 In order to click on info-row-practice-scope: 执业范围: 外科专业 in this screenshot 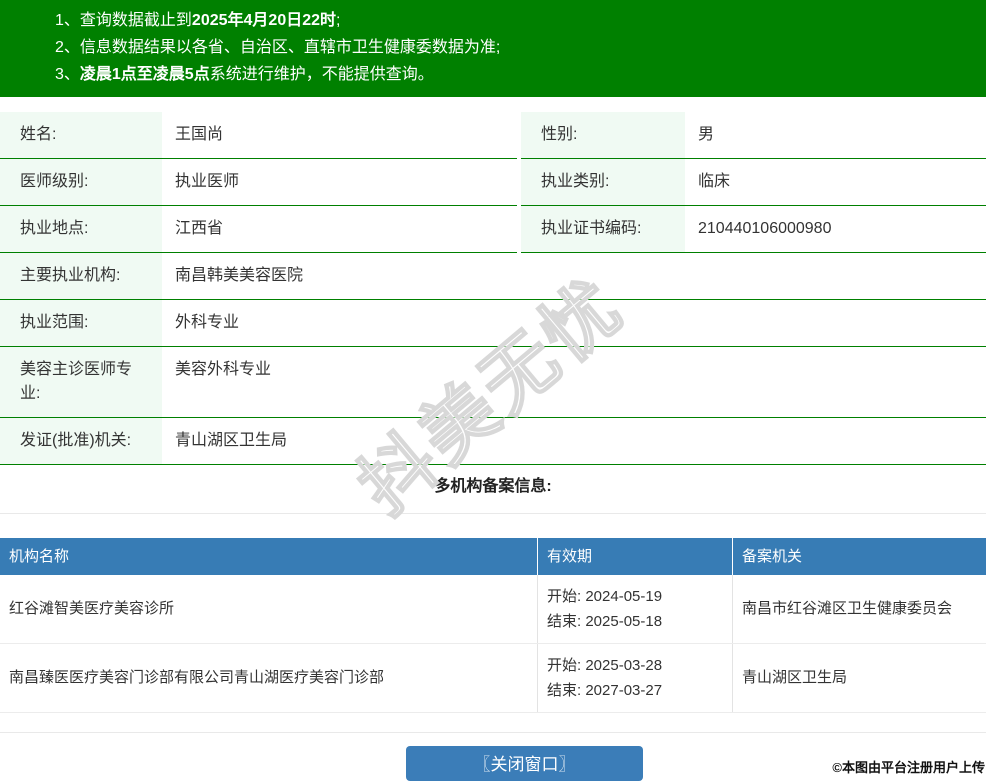, I will do `click(493, 323)`.